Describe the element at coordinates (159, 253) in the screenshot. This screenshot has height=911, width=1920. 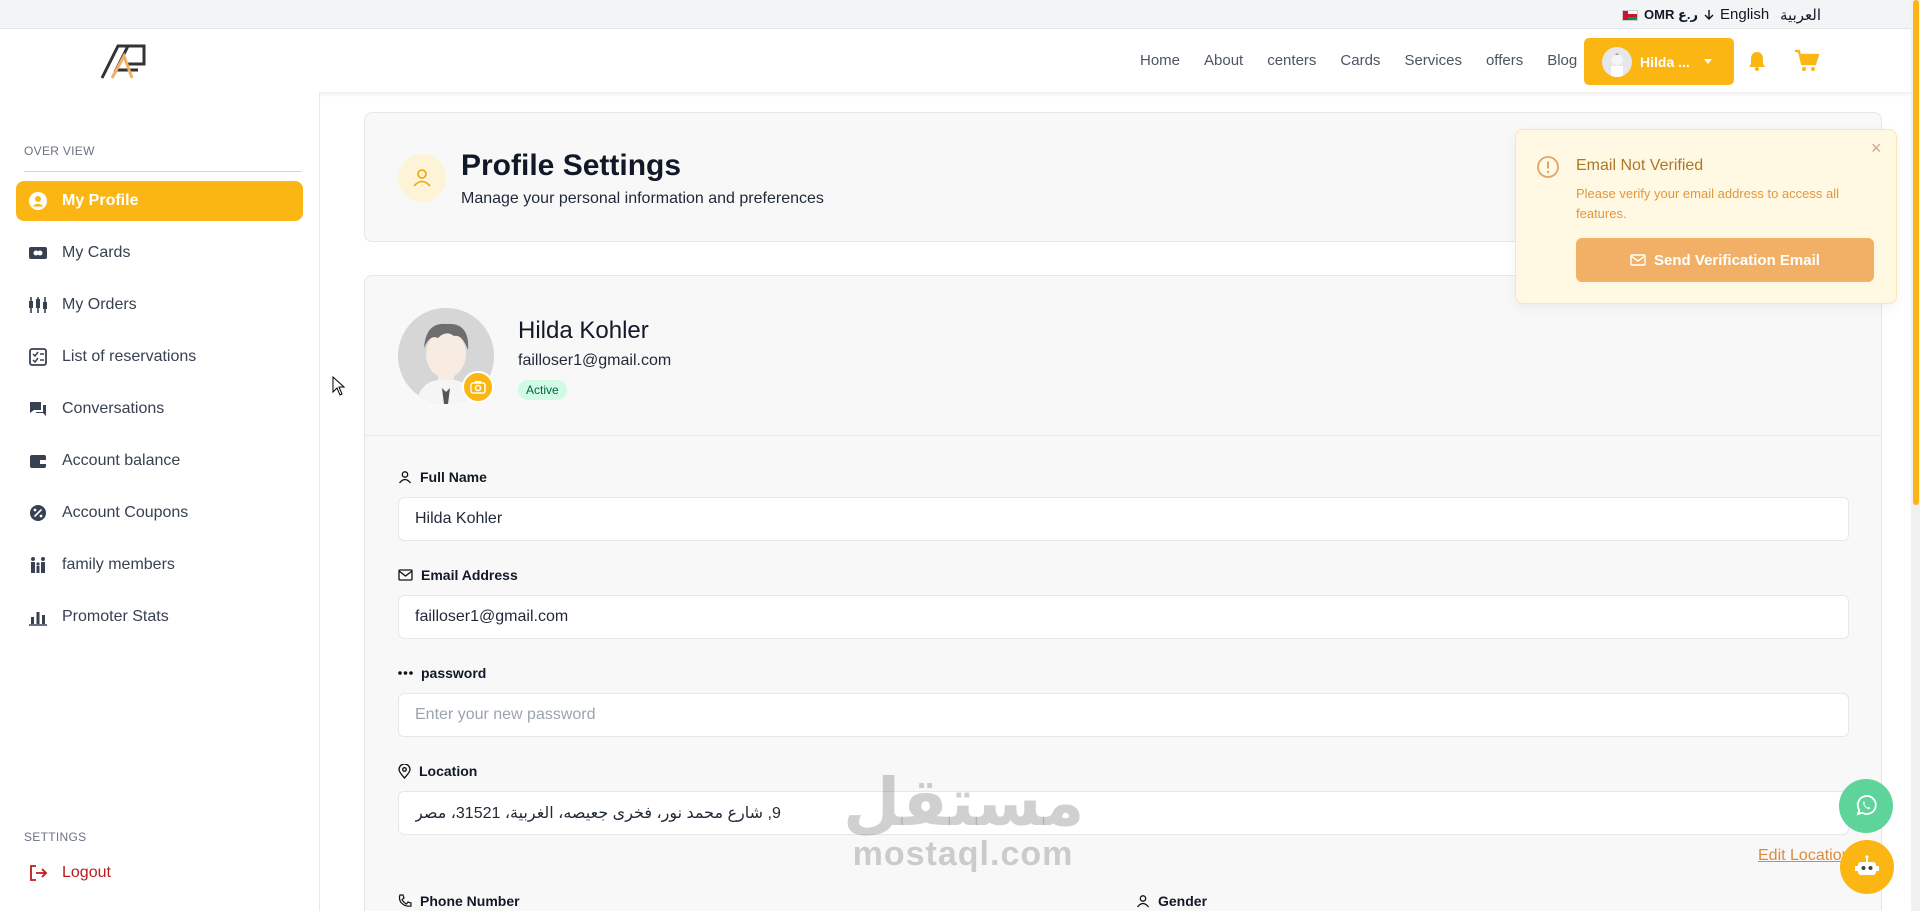
I see `sidebar-item-my-cards: My Cards` at that location.